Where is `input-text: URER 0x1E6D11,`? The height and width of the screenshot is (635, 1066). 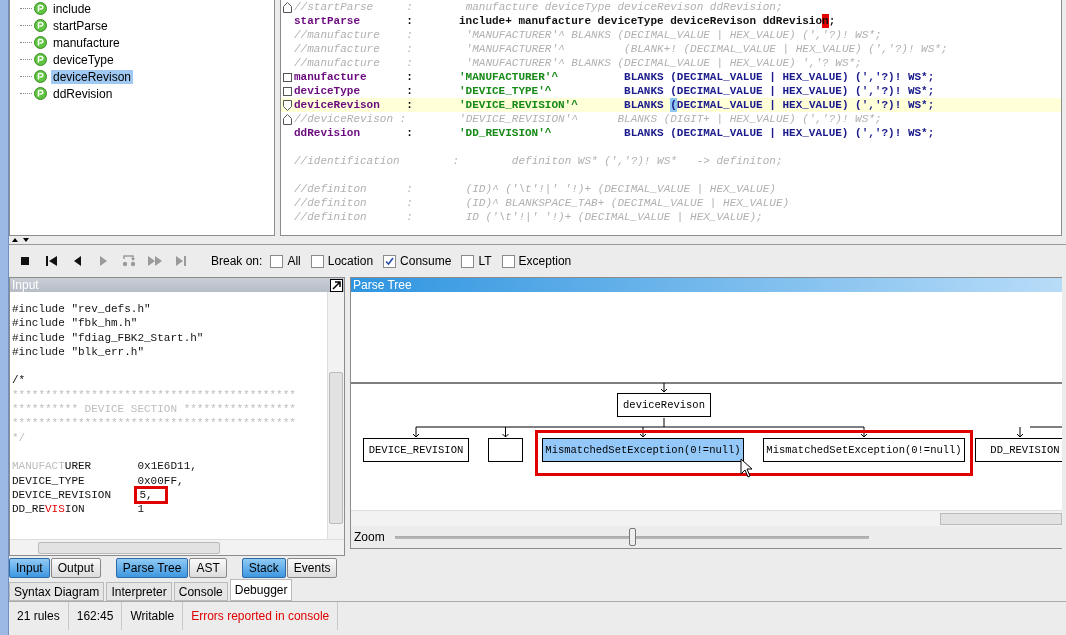
input-text: URER 0x1E6D11, is located at coordinates (130, 466).